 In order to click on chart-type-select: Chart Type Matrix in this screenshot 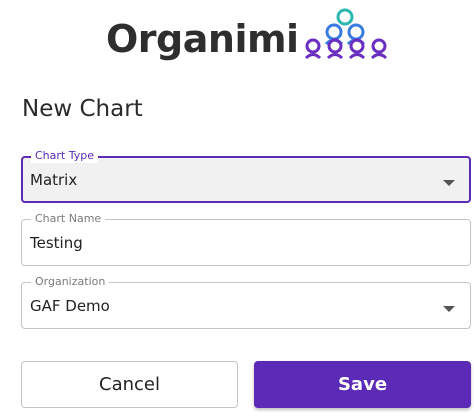, I will do `click(246, 176)`.